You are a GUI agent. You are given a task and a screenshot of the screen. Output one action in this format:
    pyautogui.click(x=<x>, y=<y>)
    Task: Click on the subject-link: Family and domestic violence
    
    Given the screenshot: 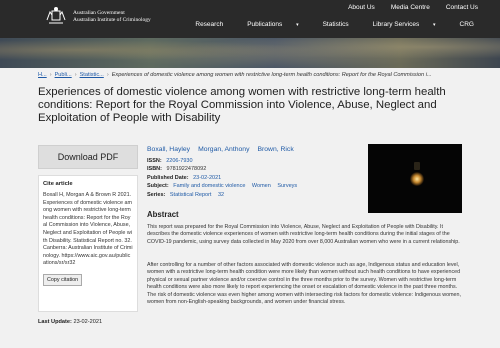 What is the action you would take?
    pyautogui.click(x=209, y=186)
    